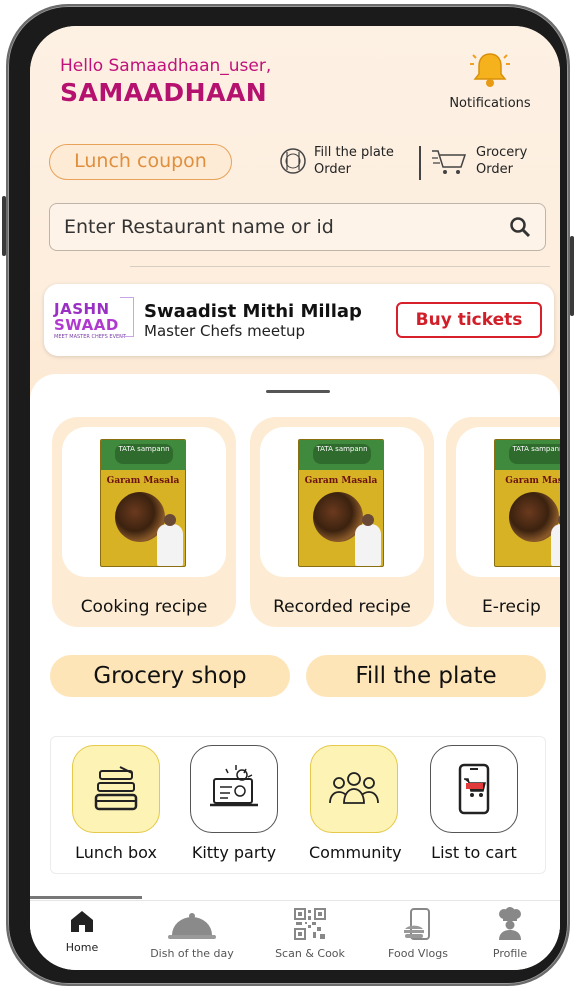 The image size is (576, 991). I want to click on search-icon, so click(520, 227).